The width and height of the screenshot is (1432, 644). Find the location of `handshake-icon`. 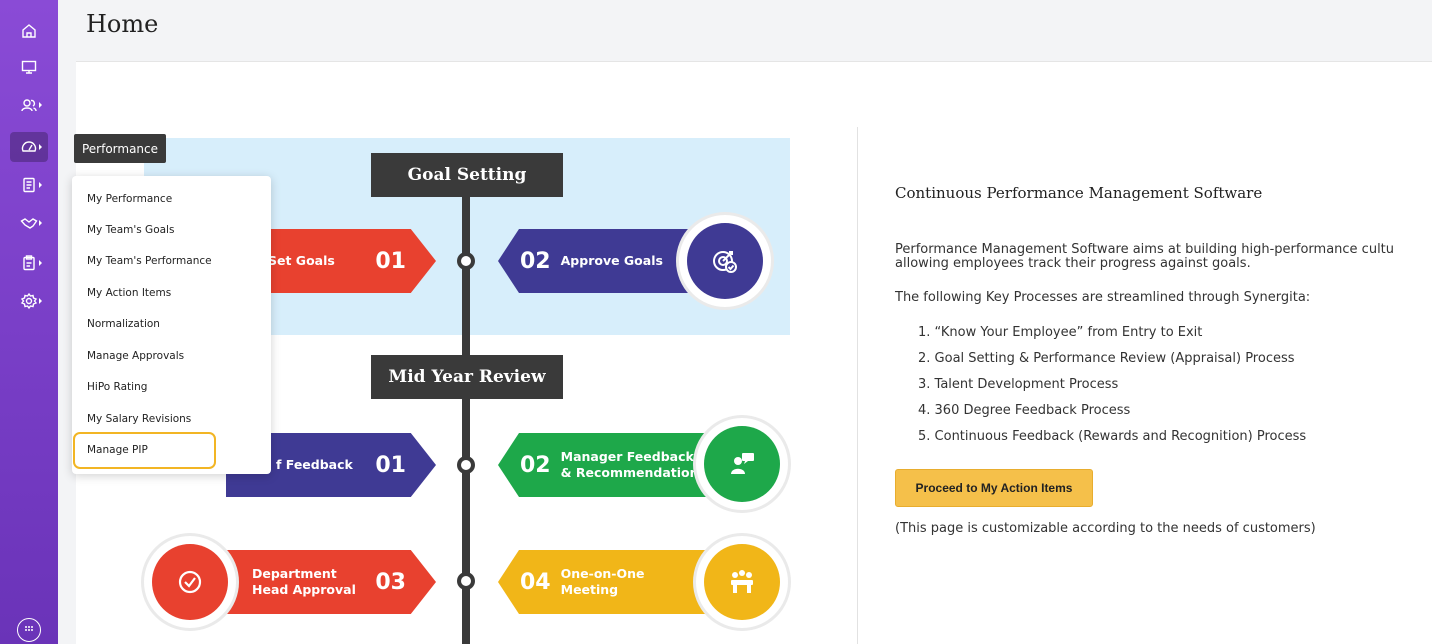

handshake-icon is located at coordinates (29, 223).